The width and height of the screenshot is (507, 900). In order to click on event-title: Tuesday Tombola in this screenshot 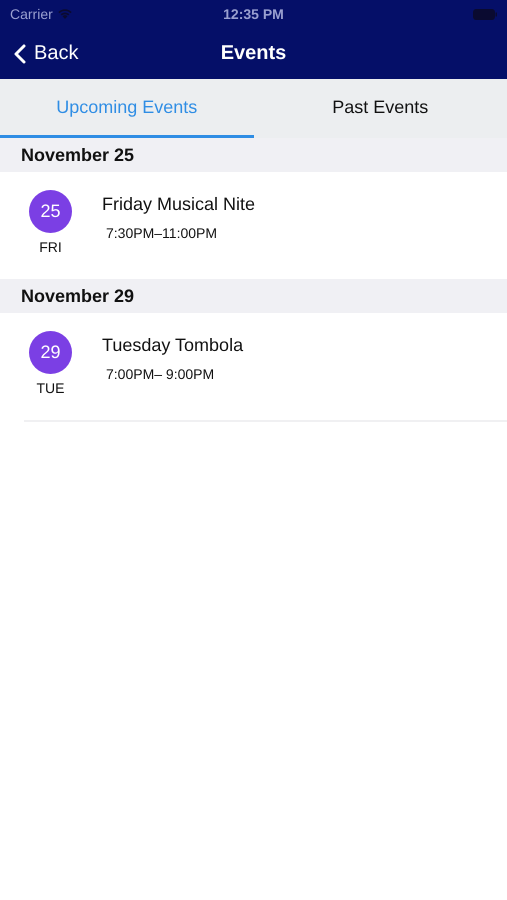, I will do `click(173, 345)`.